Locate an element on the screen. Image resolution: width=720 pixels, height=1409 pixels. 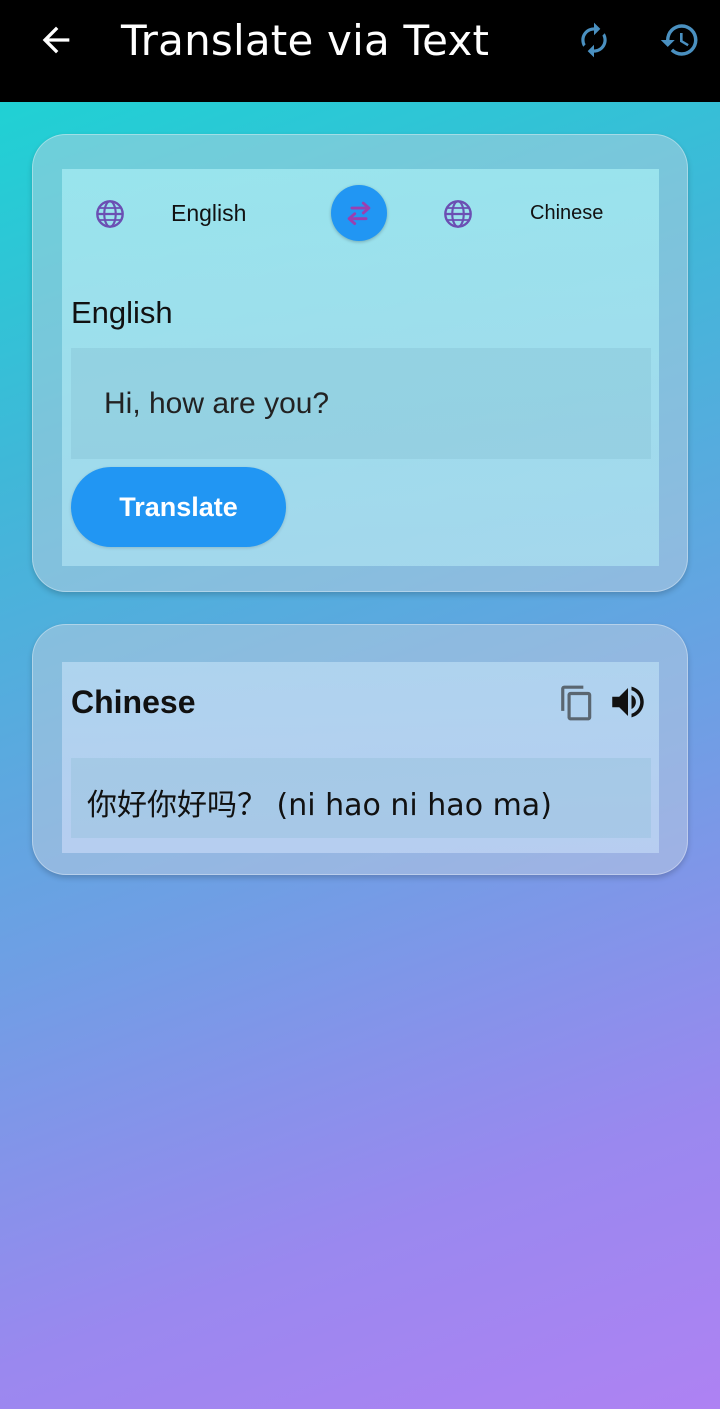
swap-languages-button is located at coordinates (359, 213).